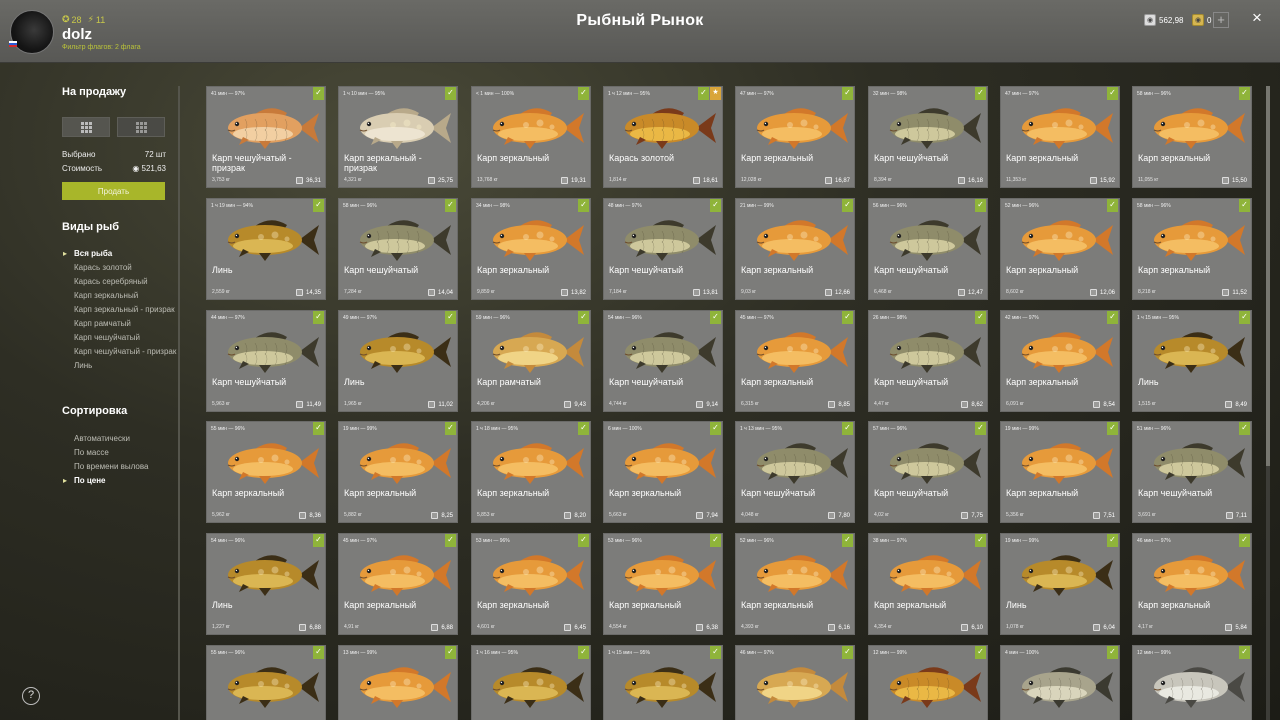  What do you see at coordinates (398, 361) in the screenshot?
I see `fish-card: 49 мин — 97% ✓ Линь 1,965 кг 11,02` at bounding box center [398, 361].